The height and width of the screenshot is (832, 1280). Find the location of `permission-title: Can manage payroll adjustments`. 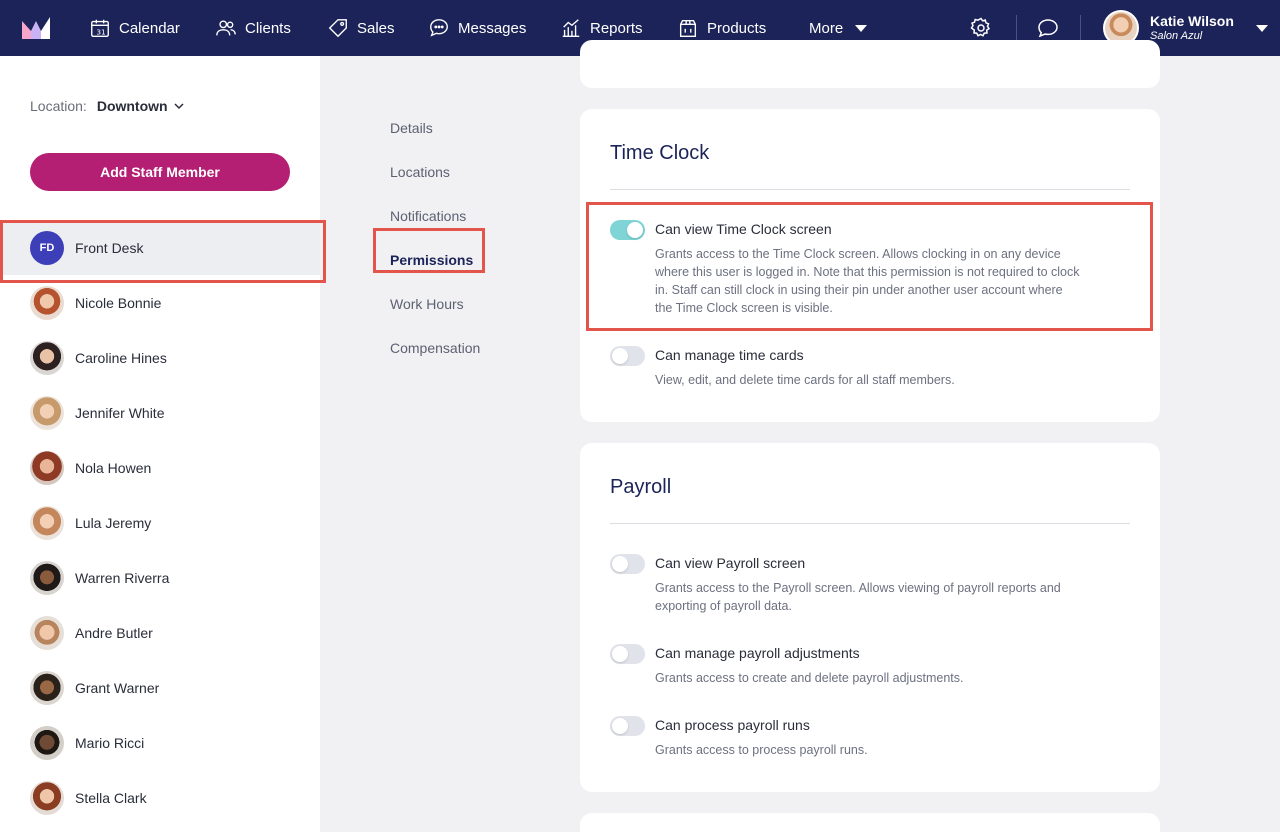

permission-title: Can manage payroll adjustments is located at coordinates (757, 653).